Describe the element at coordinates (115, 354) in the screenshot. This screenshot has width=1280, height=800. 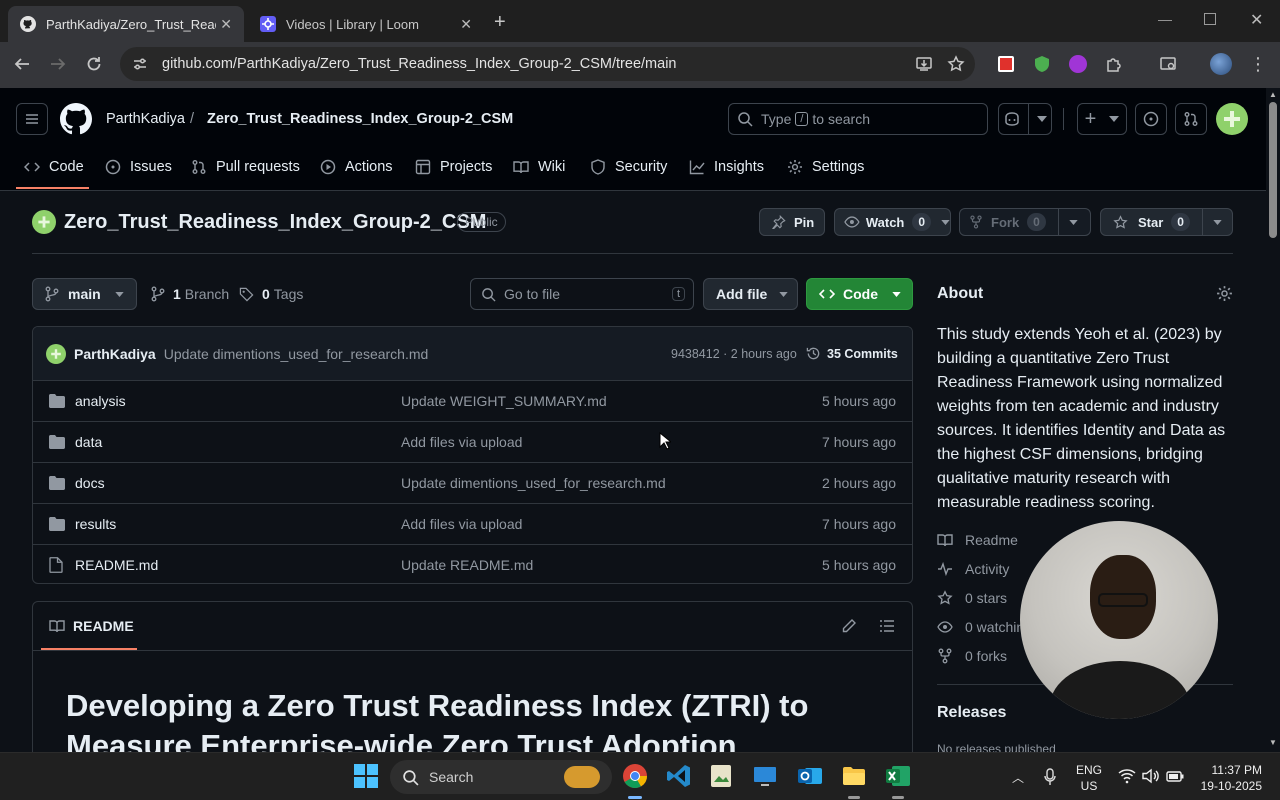
I see `commit-author: ParthKadiya` at that location.